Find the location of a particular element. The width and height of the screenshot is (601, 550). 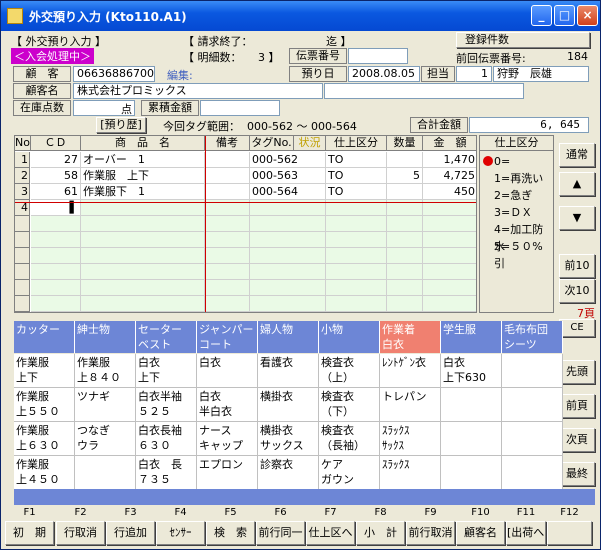

category-tab: セーター ベスト is located at coordinates (166, 337).